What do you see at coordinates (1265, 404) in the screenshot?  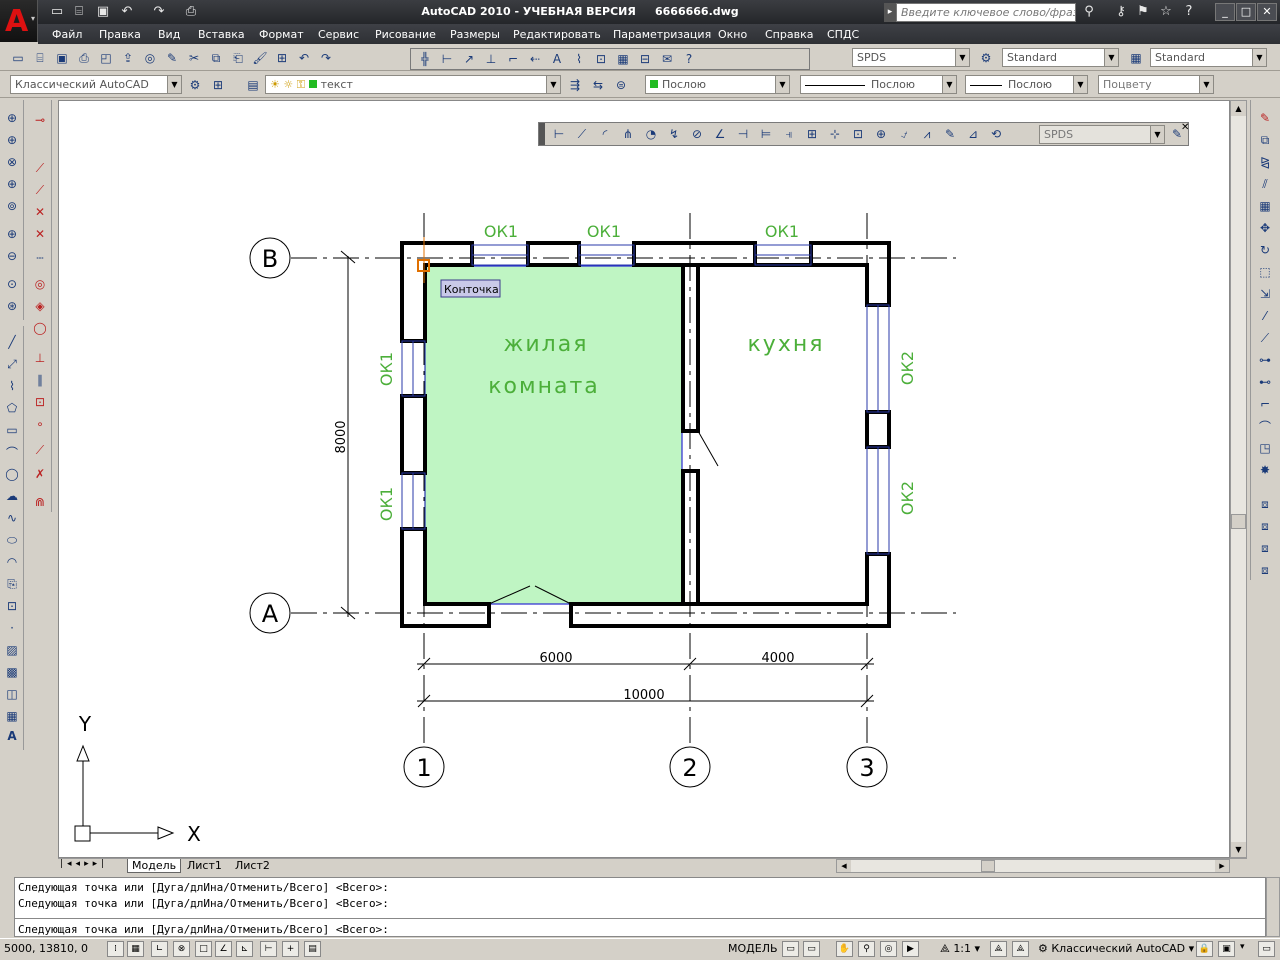 I see `chamfer-icon: ⌐` at bounding box center [1265, 404].